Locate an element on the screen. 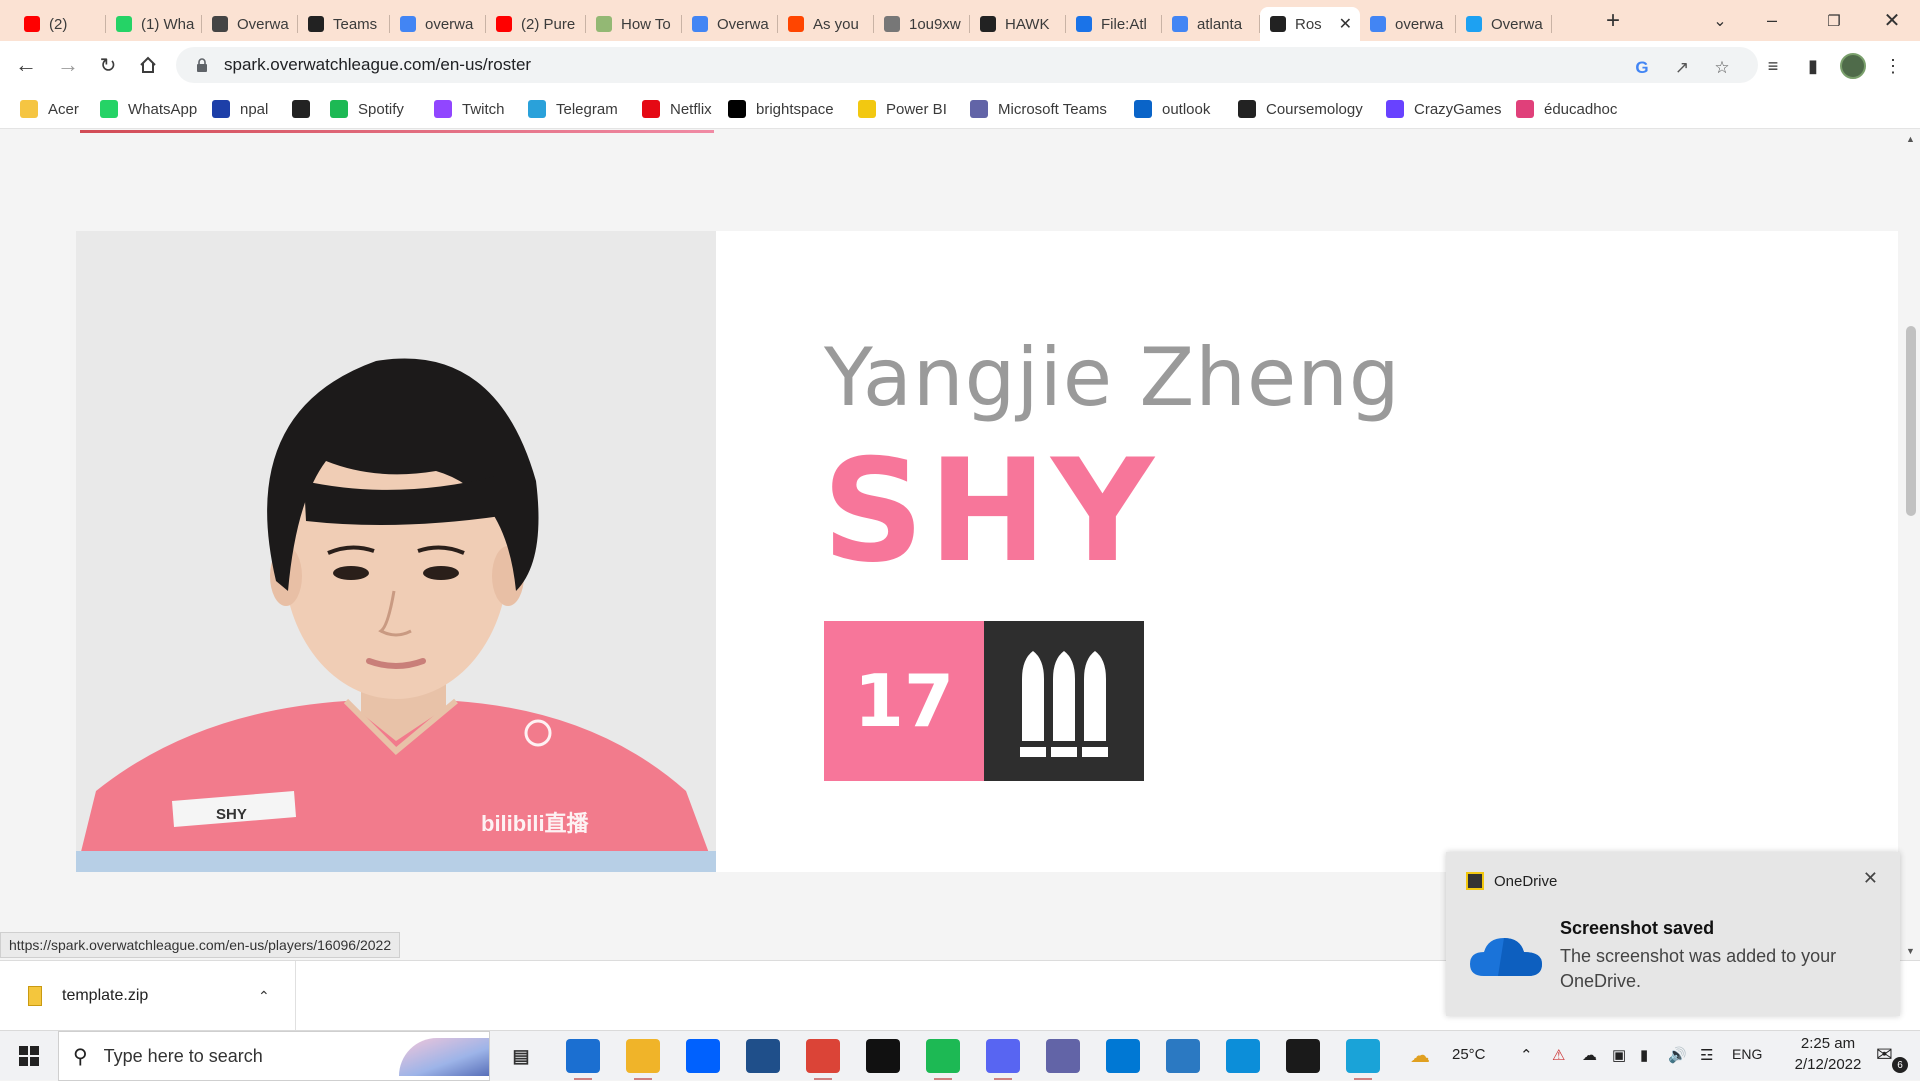  lock-icon is located at coordinates (202, 65).